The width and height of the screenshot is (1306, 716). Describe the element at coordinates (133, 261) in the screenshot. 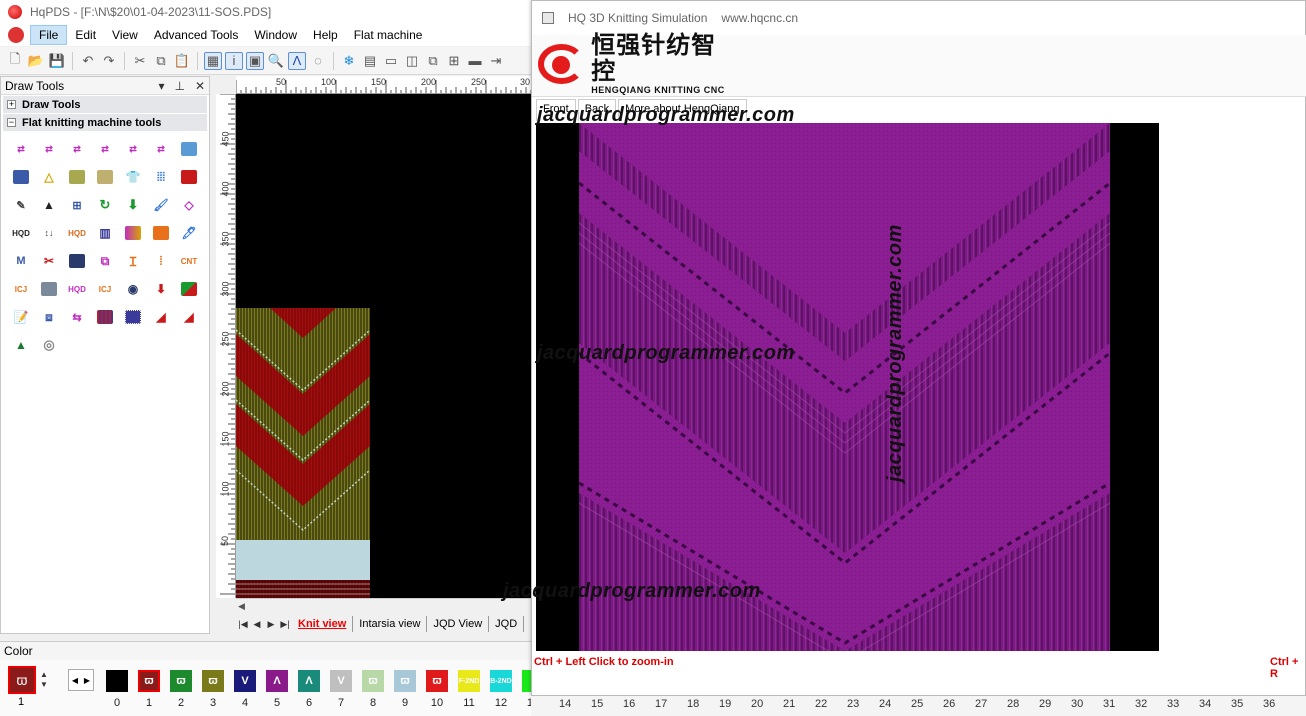

I see `tool-i-beam-icon: Ｉ` at that location.